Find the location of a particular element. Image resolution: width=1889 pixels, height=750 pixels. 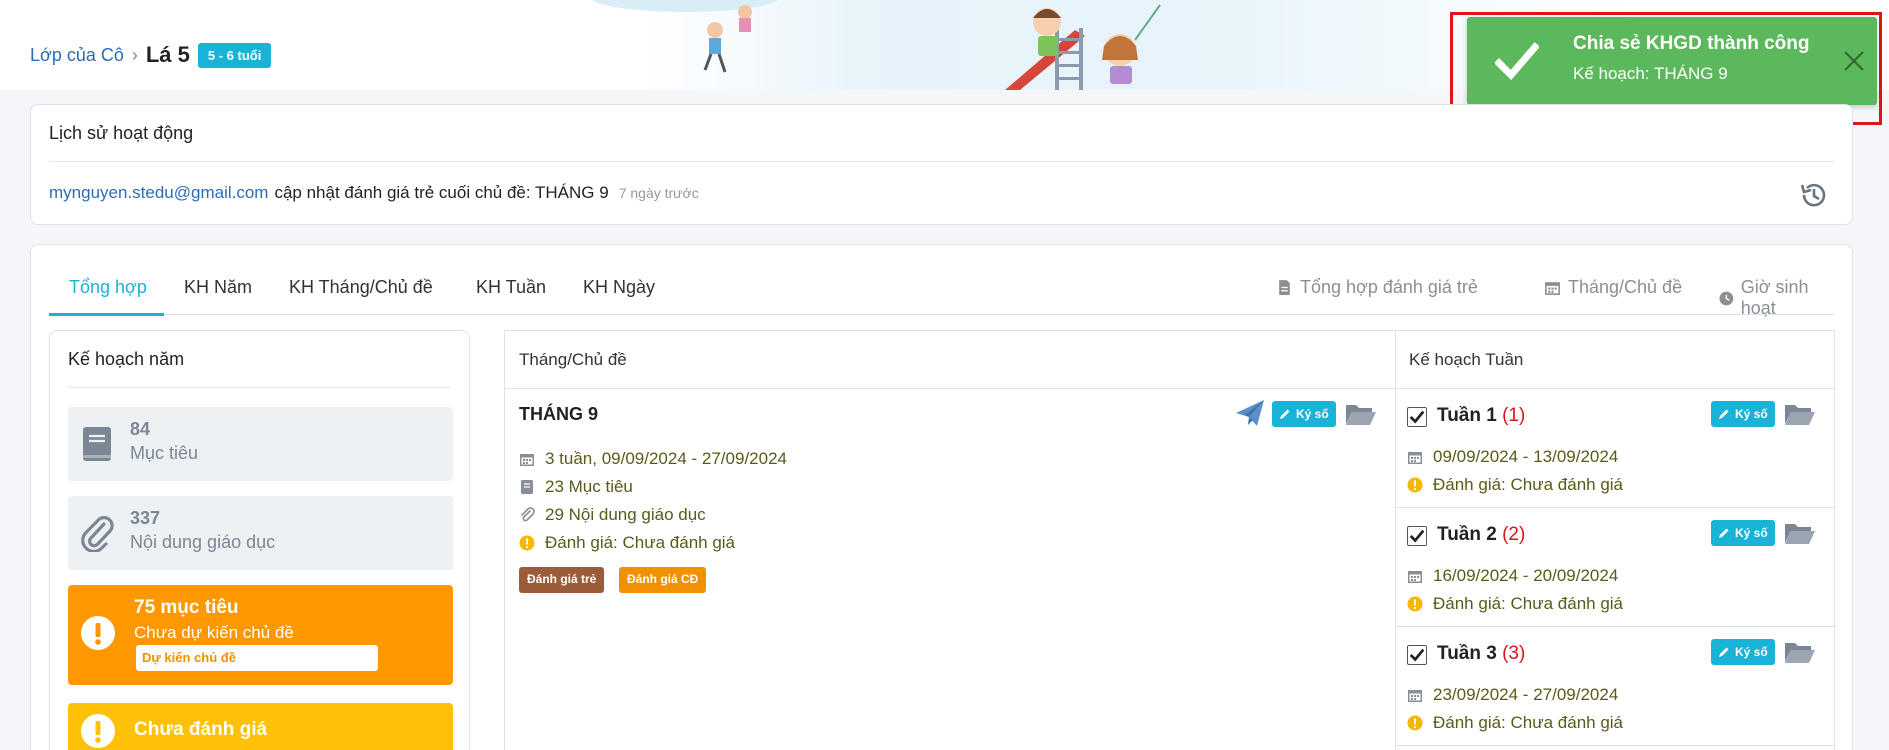

column-header-week: Kế hoạch Tuần is located at coordinates (1466, 359).